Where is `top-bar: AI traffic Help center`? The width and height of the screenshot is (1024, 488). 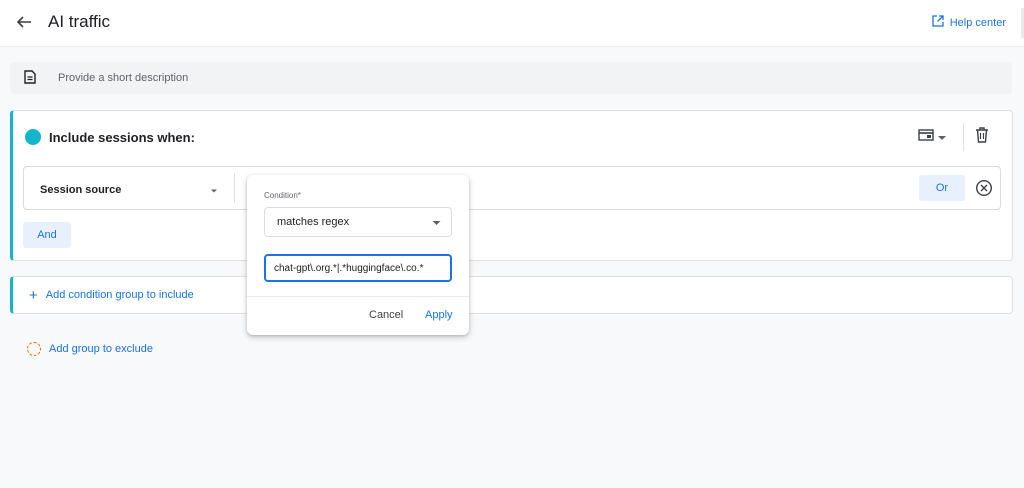 top-bar: AI traffic Help center is located at coordinates (512, 23).